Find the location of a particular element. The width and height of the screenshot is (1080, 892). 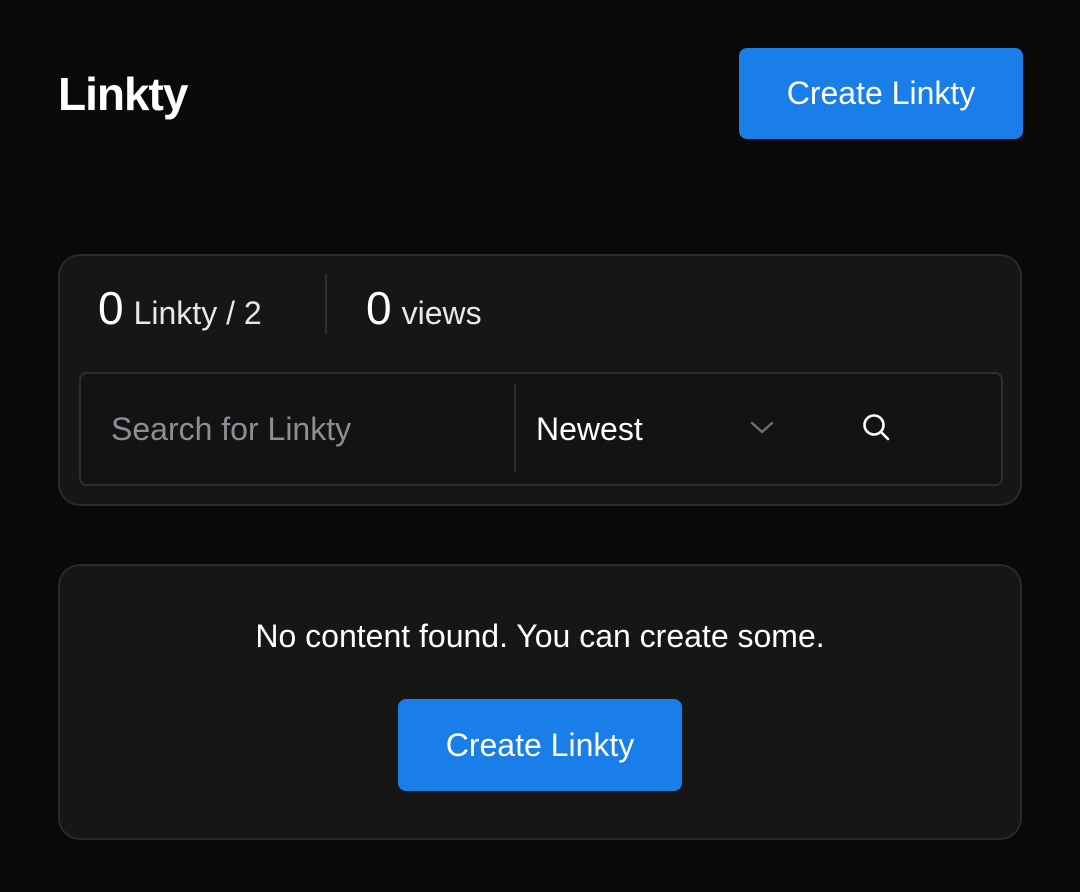

stats-divider is located at coordinates (326, 304).